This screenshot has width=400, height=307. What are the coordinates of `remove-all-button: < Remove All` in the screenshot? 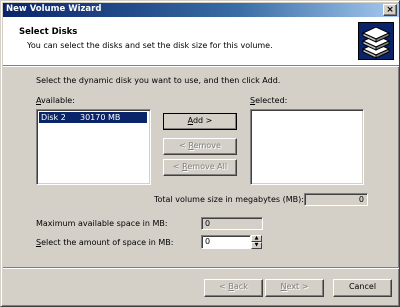 It's located at (200, 167).